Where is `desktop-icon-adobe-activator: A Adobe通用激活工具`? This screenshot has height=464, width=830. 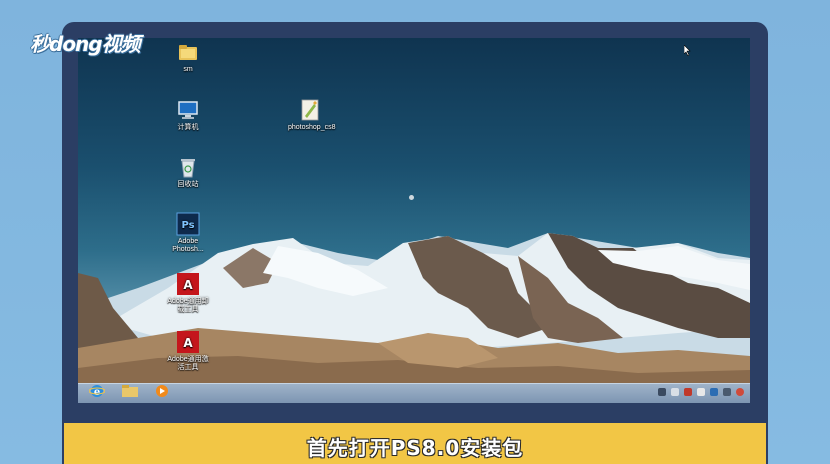 desktop-icon-adobe-activator: A Adobe通用激活工具 is located at coordinates (188, 351).